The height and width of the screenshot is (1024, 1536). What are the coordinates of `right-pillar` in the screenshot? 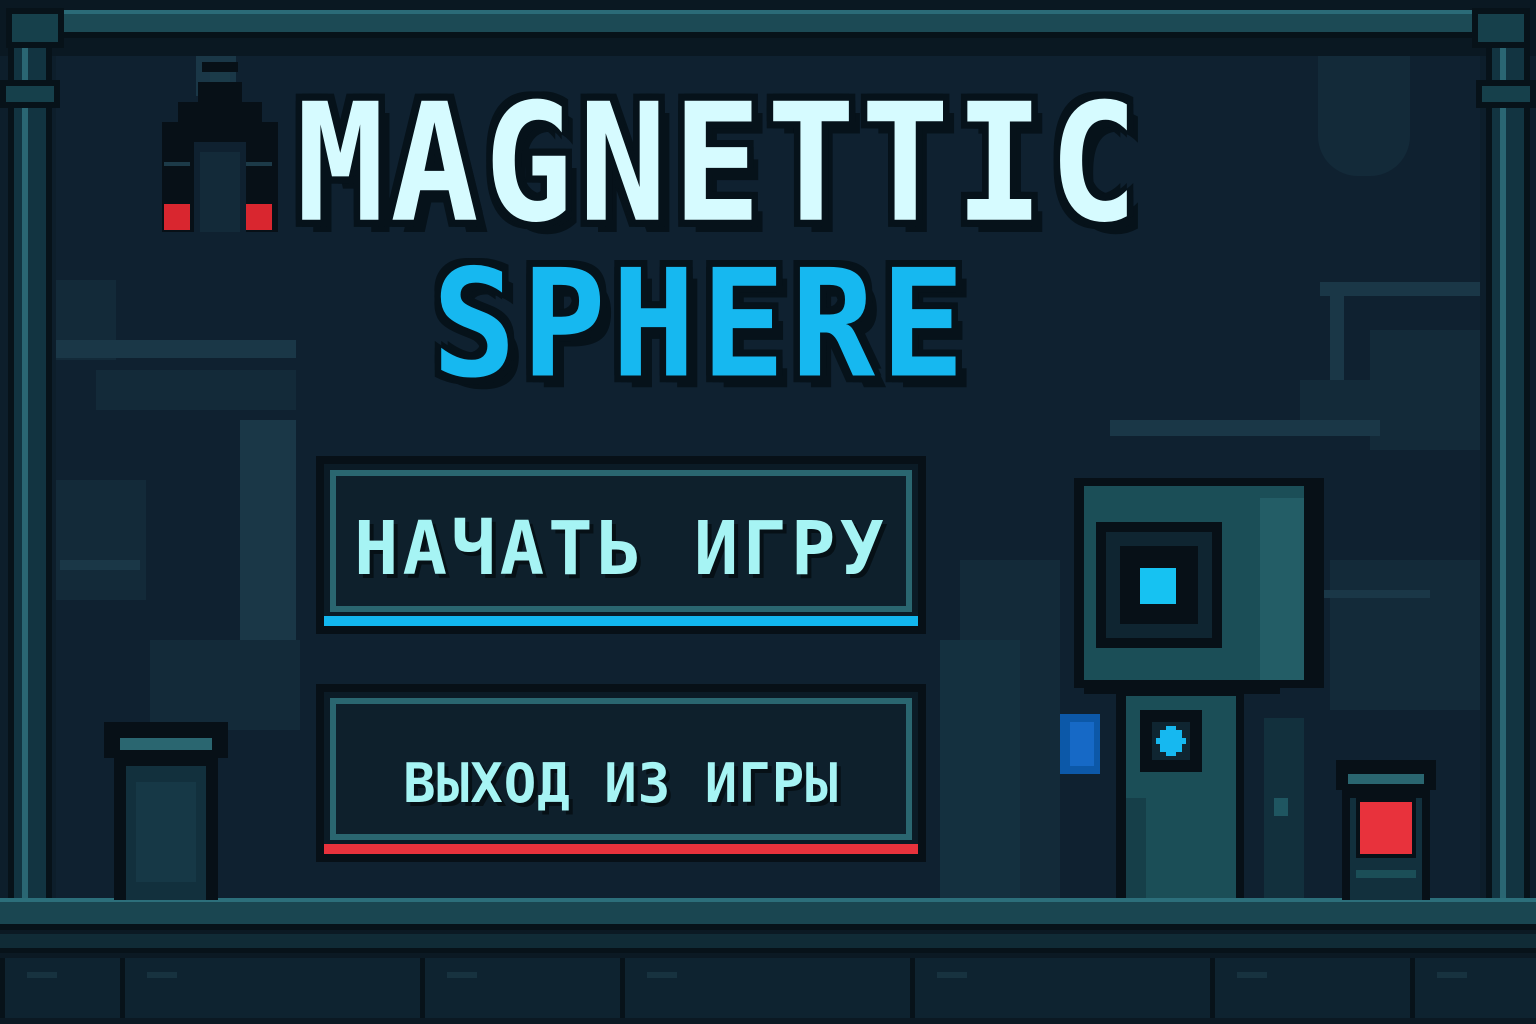 It's located at (1508, 478).